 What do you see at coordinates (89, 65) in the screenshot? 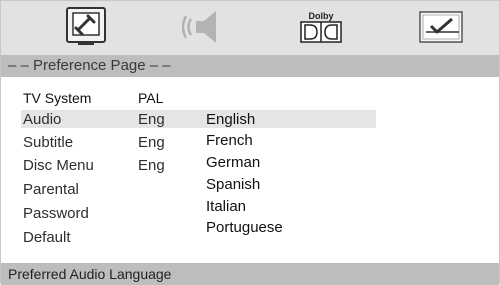
I see `page-title: – – Preference Page – –` at bounding box center [89, 65].